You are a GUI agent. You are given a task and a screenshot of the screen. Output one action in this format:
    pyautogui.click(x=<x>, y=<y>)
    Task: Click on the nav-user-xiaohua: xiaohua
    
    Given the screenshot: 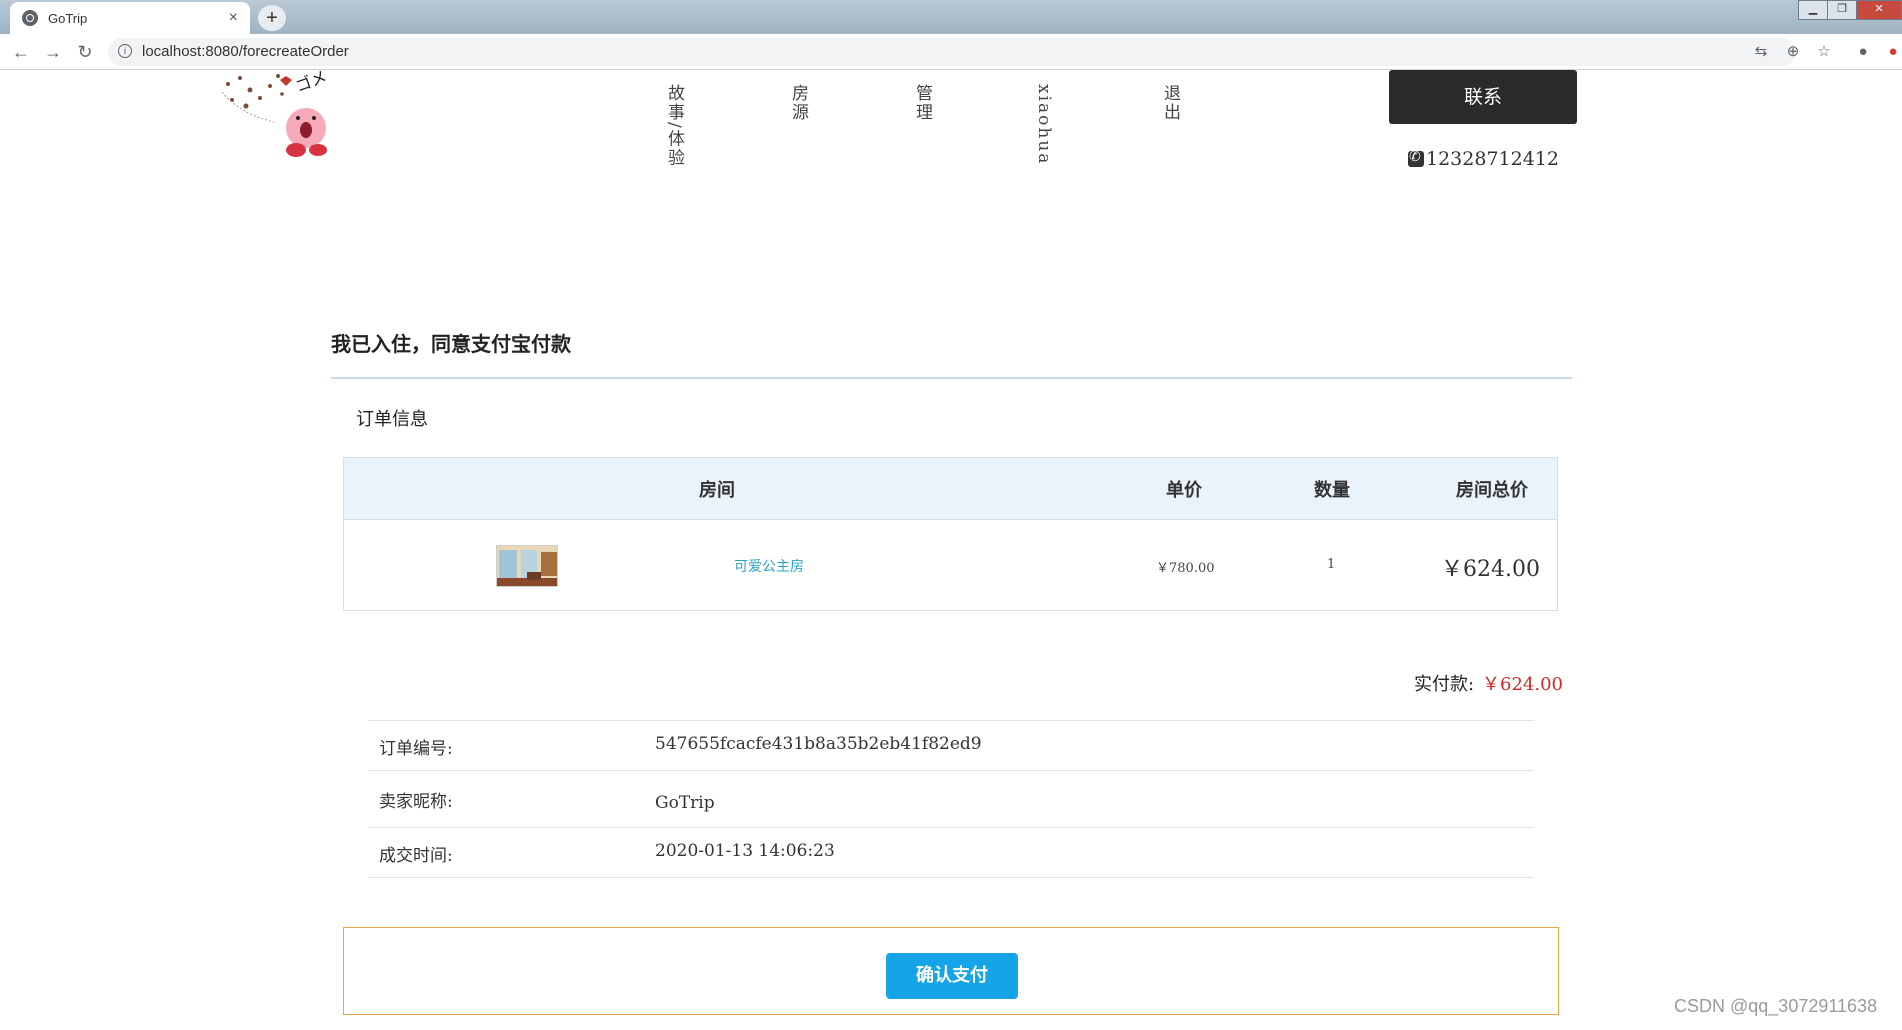 What is the action you would take?
    pyautogui.click(x=1044, y=124)
    